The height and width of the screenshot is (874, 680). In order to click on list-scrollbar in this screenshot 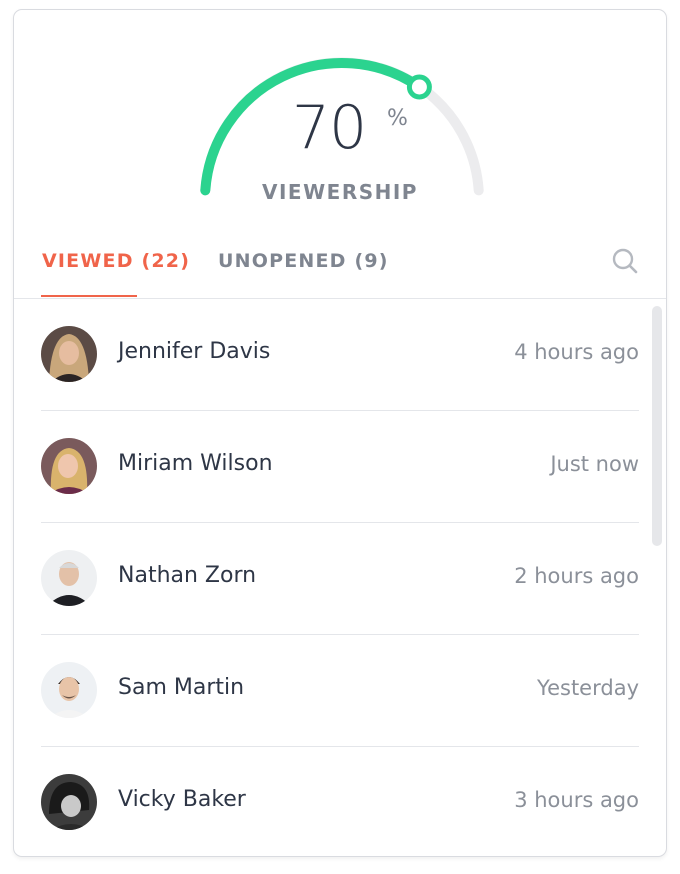, I will do `click(657, 426)`.